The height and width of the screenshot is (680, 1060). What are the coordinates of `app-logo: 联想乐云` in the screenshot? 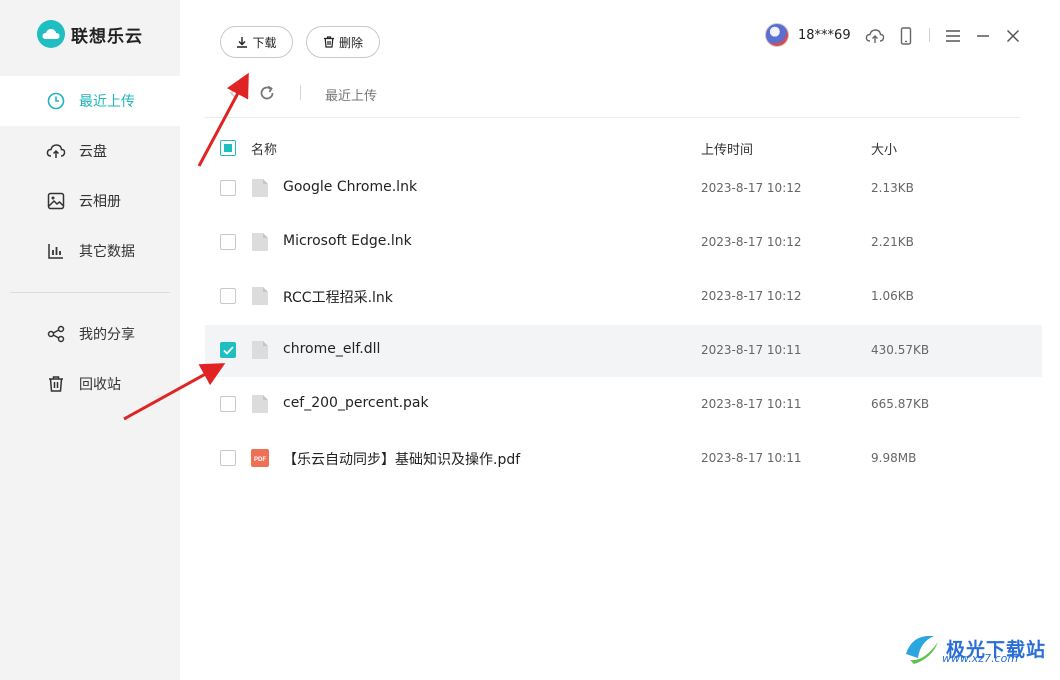 It's located at (90, 34).